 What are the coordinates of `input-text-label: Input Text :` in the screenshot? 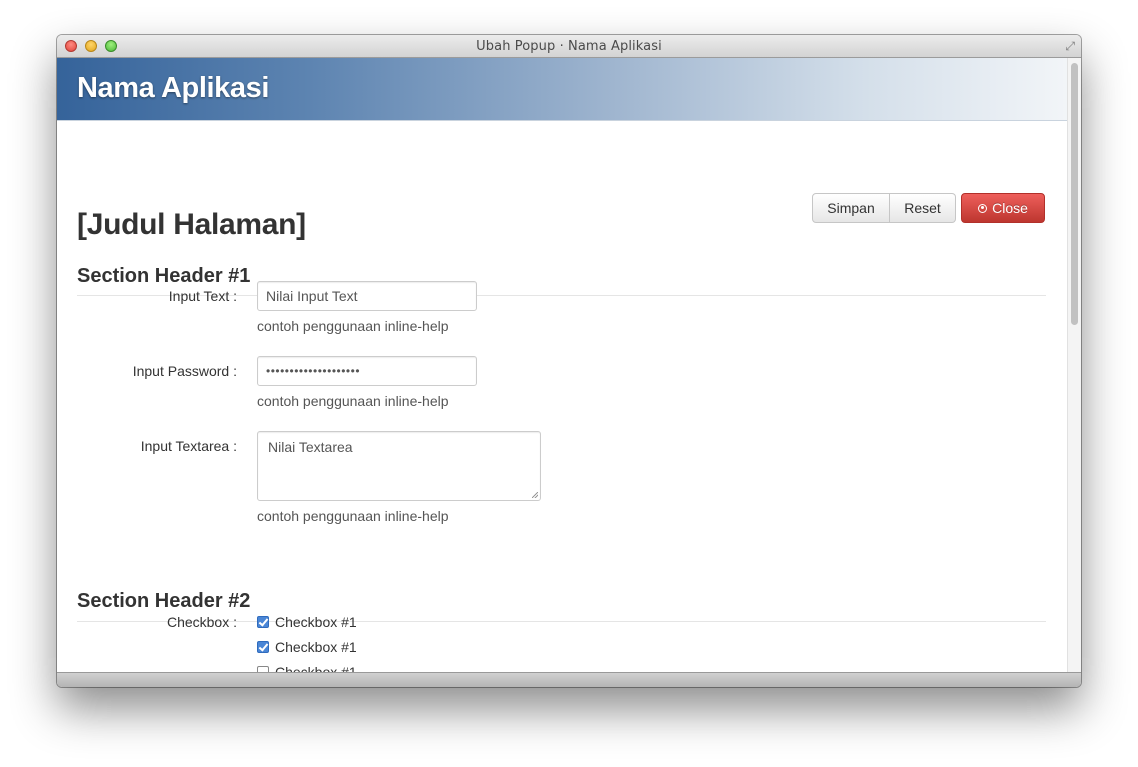 It's located at (202, 296).